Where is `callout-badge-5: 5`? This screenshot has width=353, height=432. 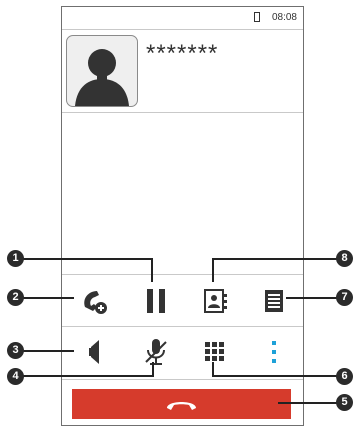 callout-badge-5: 5 is located at coordinates (344, 402).